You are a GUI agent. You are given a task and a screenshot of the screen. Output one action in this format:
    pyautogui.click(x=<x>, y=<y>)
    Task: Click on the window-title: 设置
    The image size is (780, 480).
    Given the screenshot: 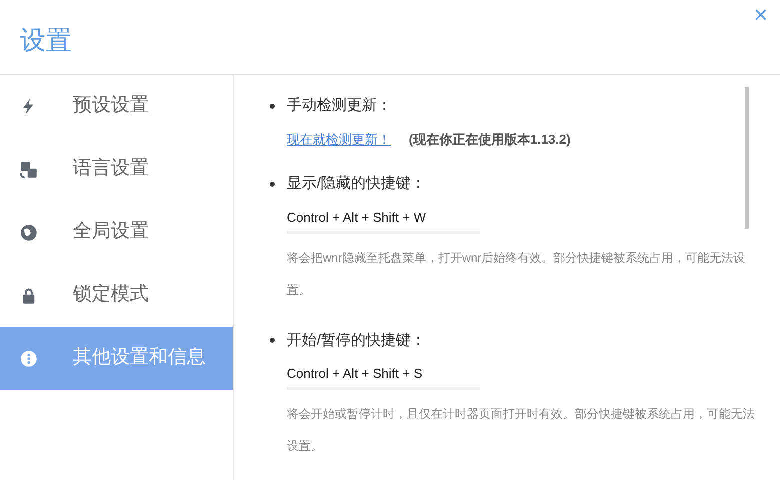 What is the action you would take?
    pyautogui.click(x=46, y=40)
    